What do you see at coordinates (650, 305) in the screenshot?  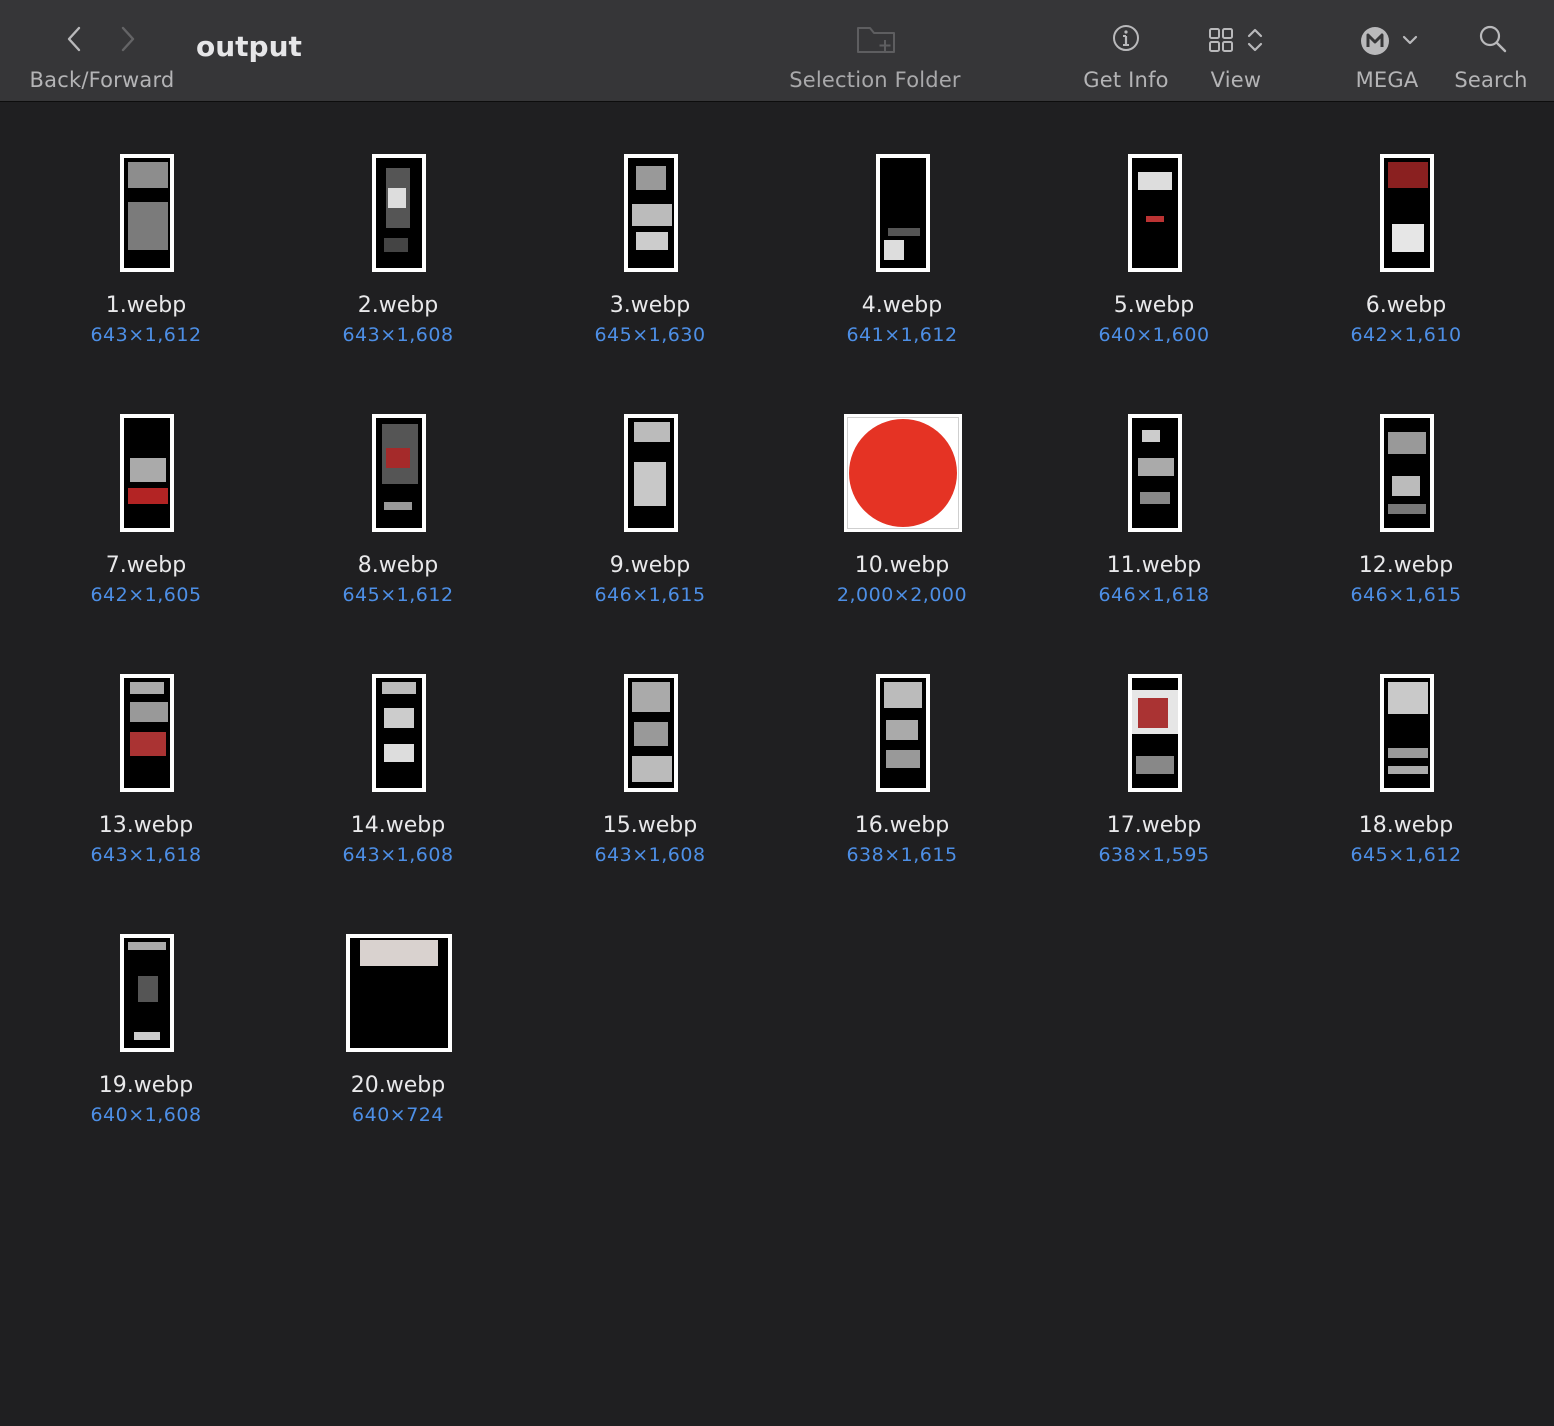 I see `file-name: 3.webp` at bounding box center [650, 305].